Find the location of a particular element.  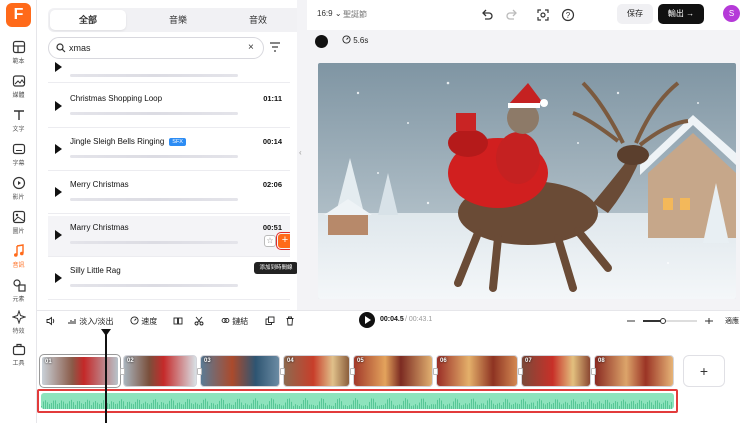

fit-button: 適應 is located at coordinates (732, 321).